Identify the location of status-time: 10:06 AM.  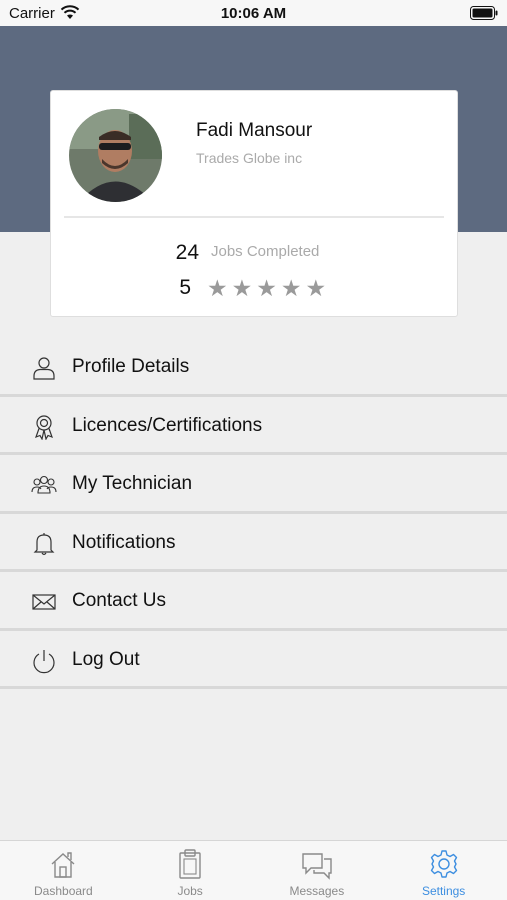
(253, 13).